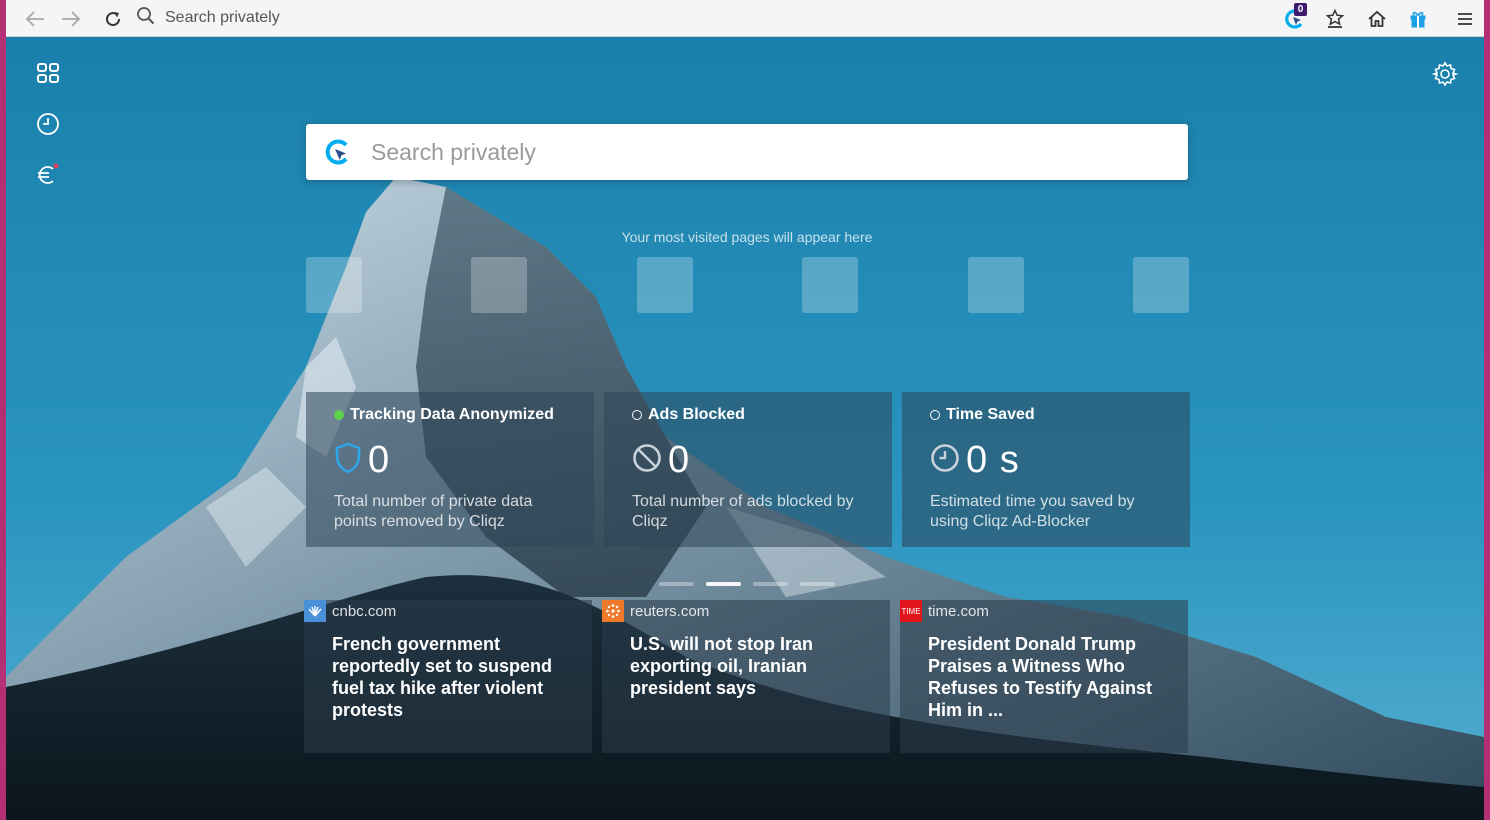 The height and width of the screenshot is (820, 1490). What do you see at coordinates (35, 19) in the screenshot?
I see `back-icon` at bounding box center [35, 19].